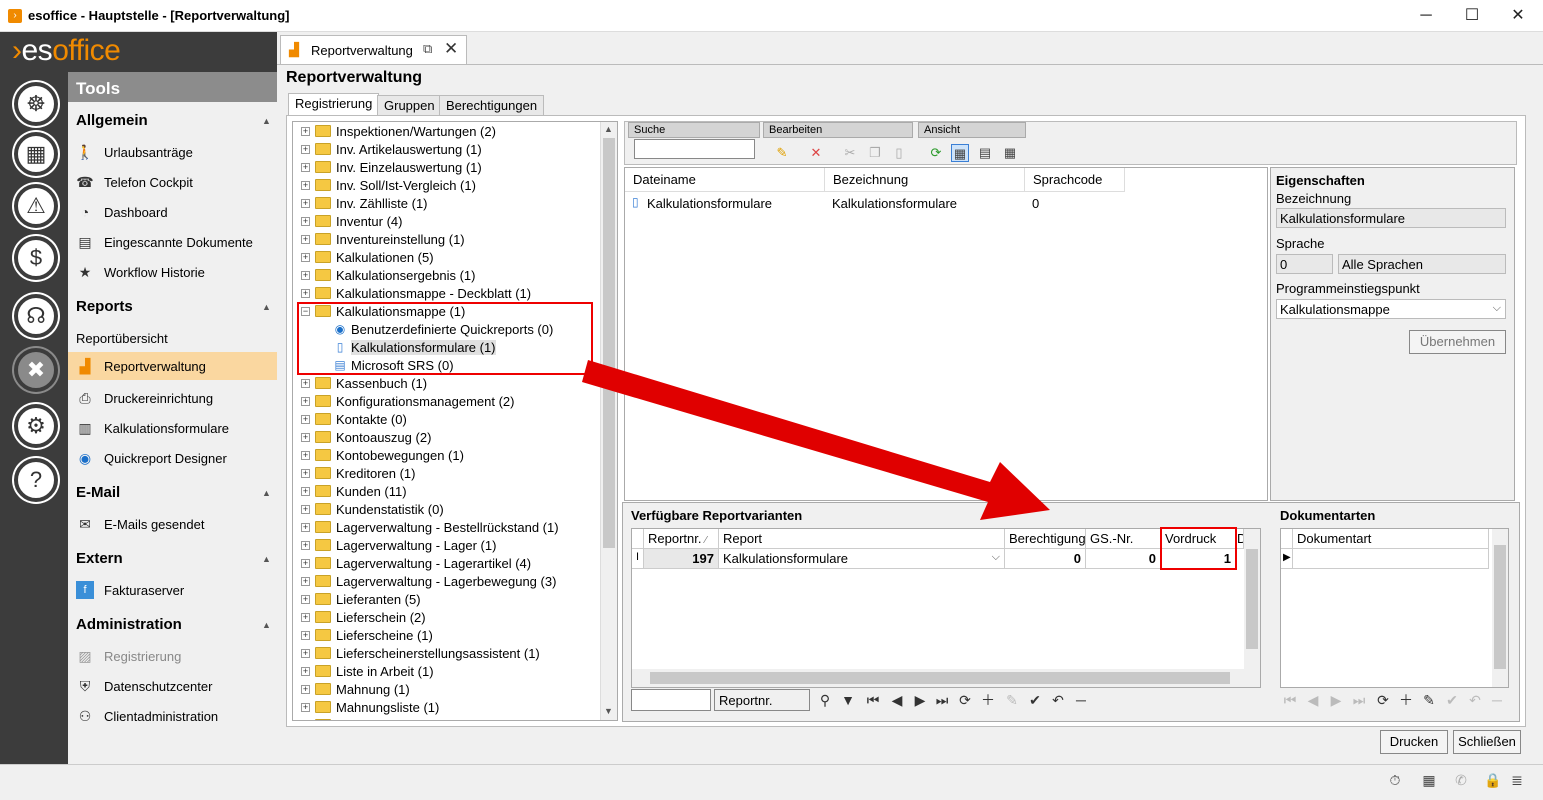  What do you see at coordinates (172, 242) in the screenshot?
I see `menu-item-eingescannte-dokumente: ▤ Eingescannte Dokumente` at bounding box center [172, 242].